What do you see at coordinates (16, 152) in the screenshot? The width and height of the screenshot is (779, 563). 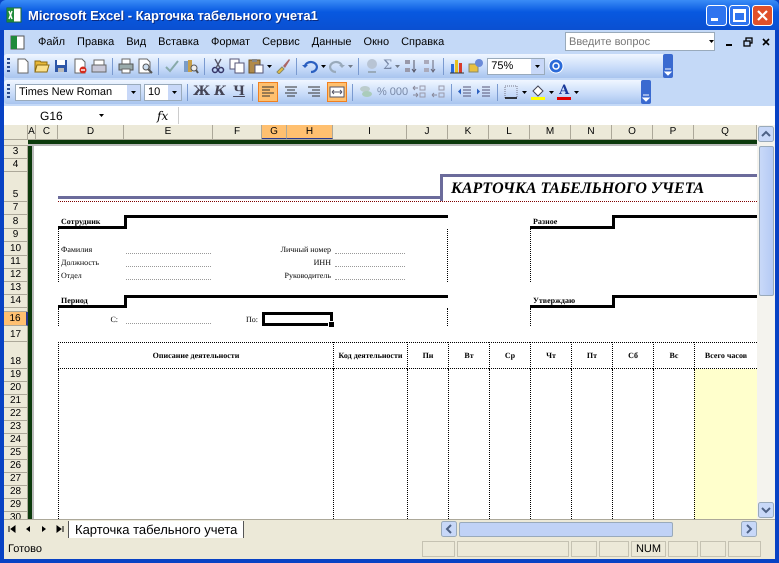 I see `row-header: 3` at bounding box center [16, 152].